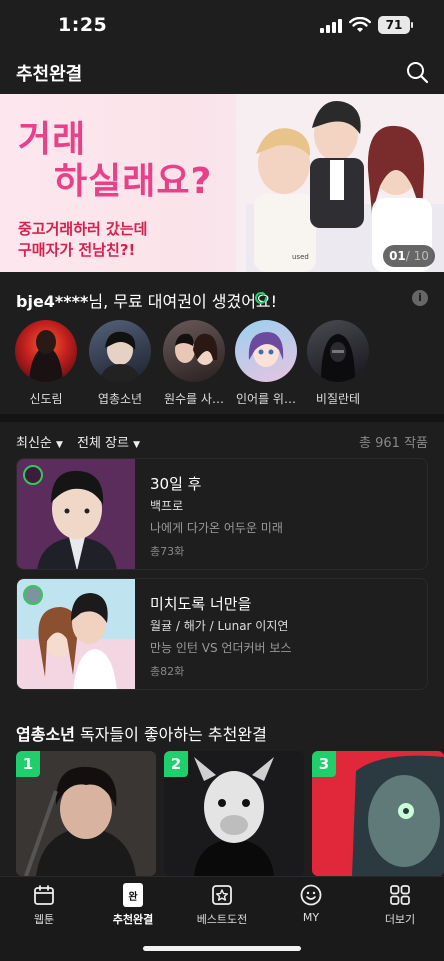  What do you see at coordinates (222, 26) in the screenshot?
I see `status-bar: 1:25 71` at bounding box center [222, 26].